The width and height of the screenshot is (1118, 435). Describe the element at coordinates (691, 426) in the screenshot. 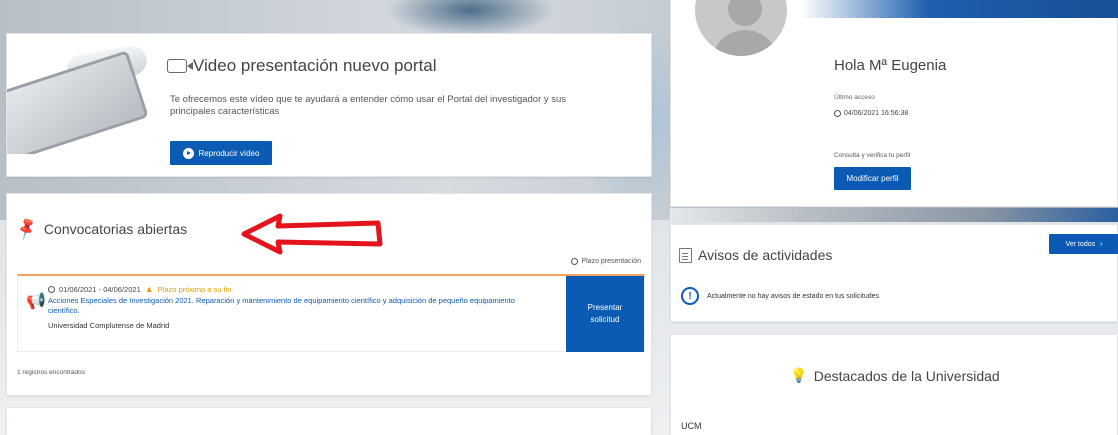

I see `destacados-item-ucm: UCM` at that location.